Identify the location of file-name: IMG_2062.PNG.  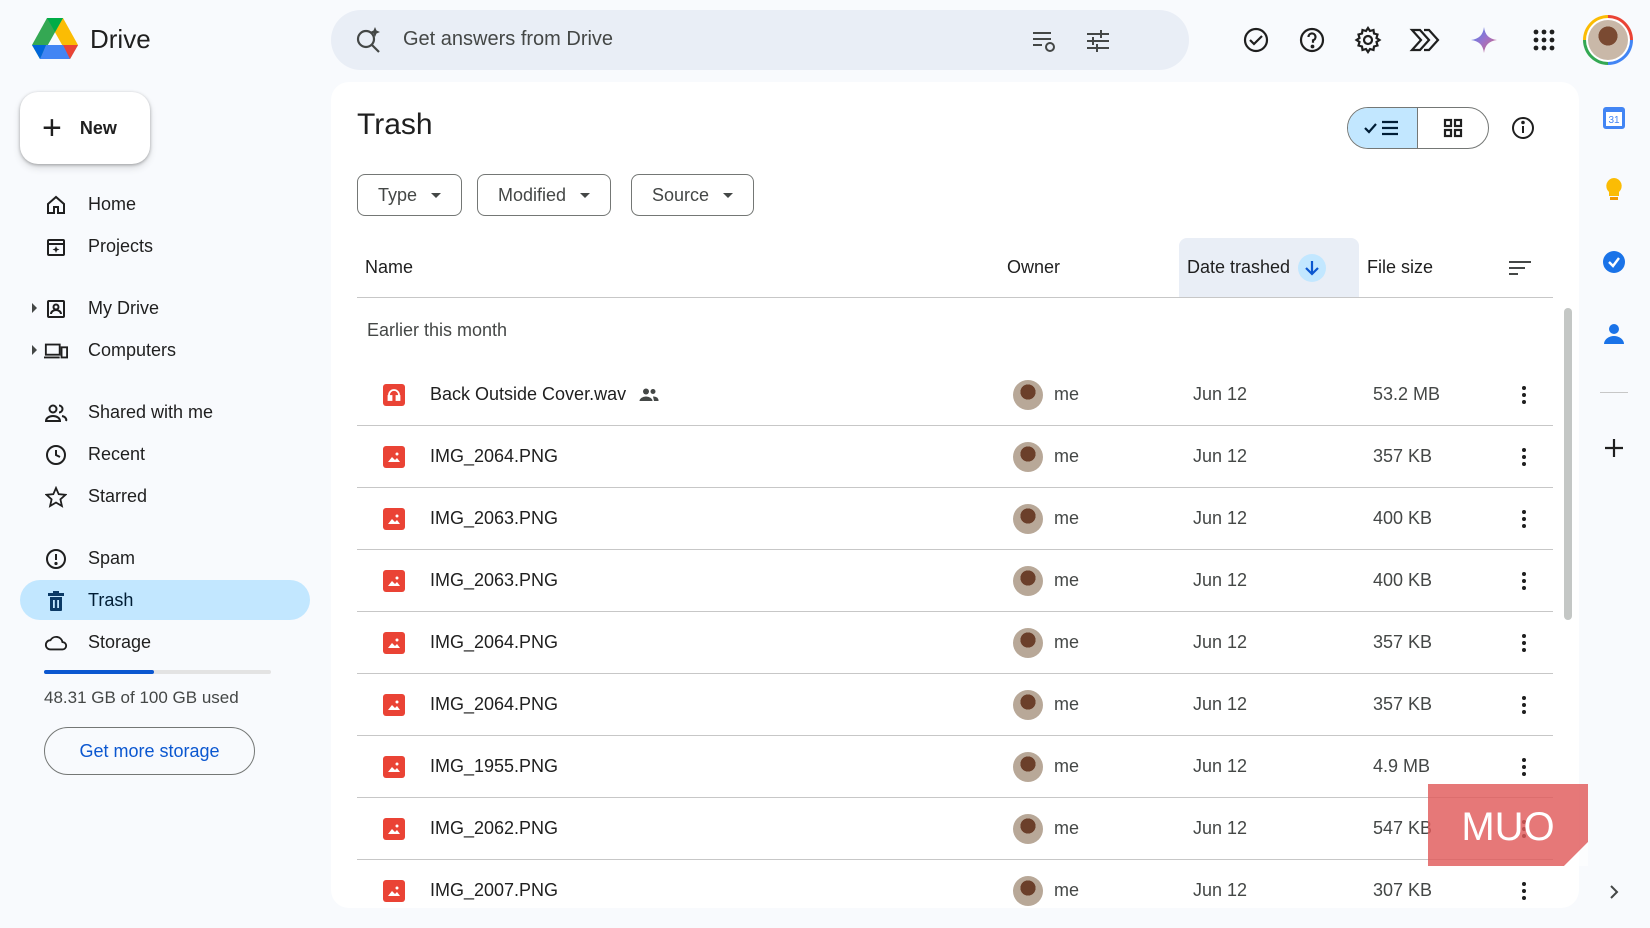
(494, 828).